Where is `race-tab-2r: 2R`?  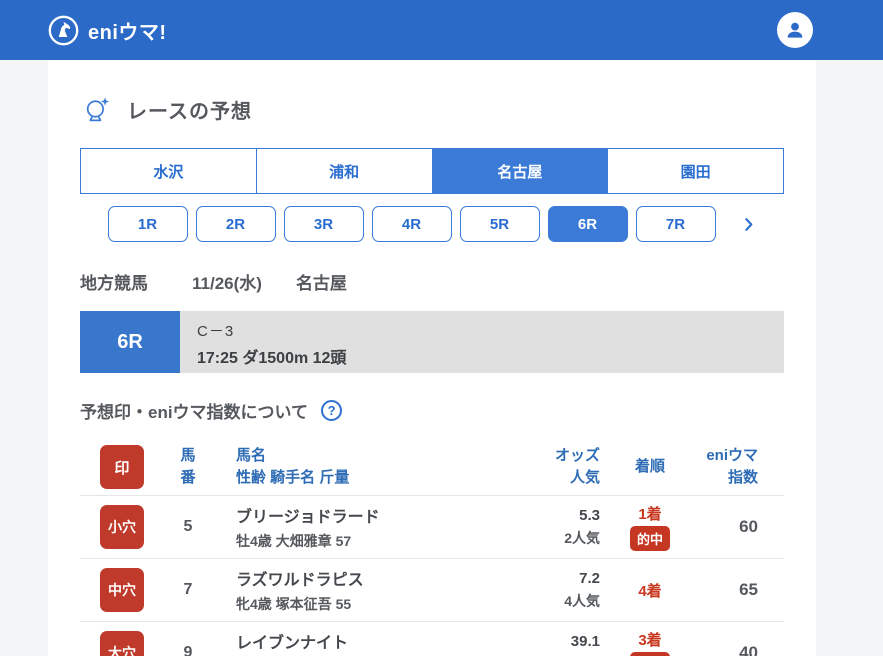
race-tab-2r: 2R is located at coordinates (235, 224).